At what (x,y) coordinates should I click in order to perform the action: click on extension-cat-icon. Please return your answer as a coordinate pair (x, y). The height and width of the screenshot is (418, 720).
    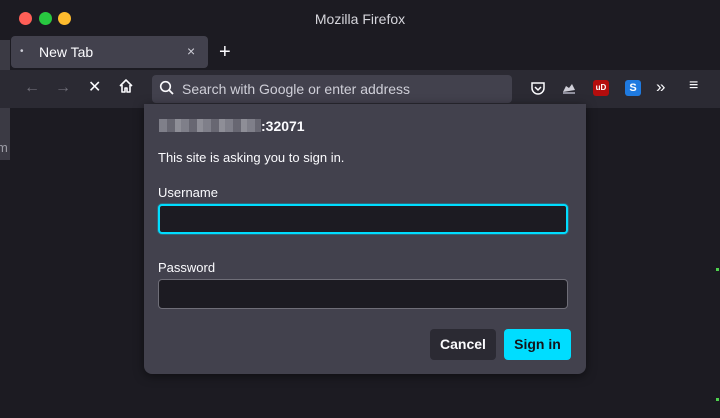
    Looking at the image, I should click on (569, 88).